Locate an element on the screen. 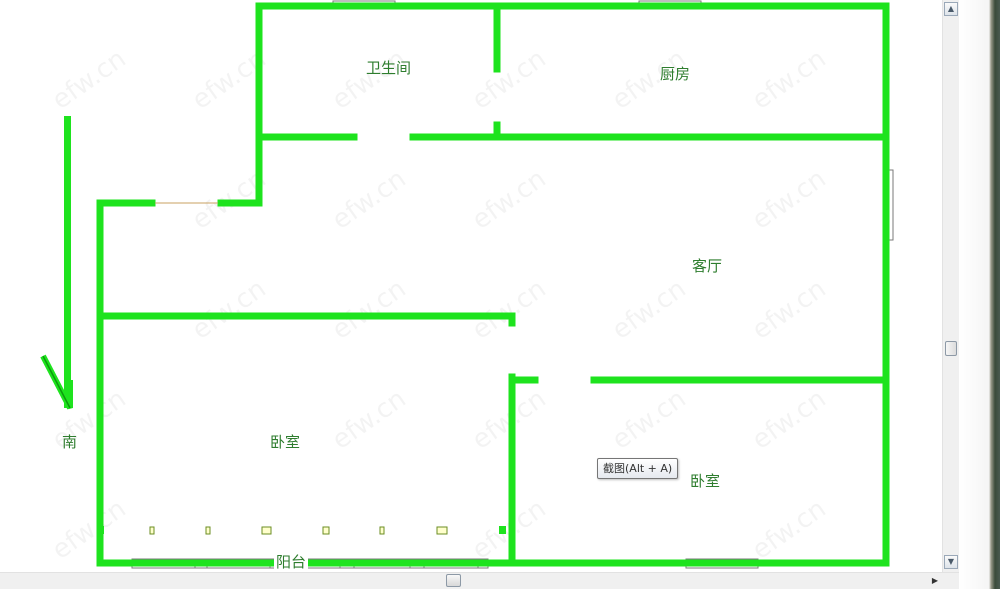 The image size is (1000, 589). scroll-right-icon: ▶ is located at coordinates (935, 580).